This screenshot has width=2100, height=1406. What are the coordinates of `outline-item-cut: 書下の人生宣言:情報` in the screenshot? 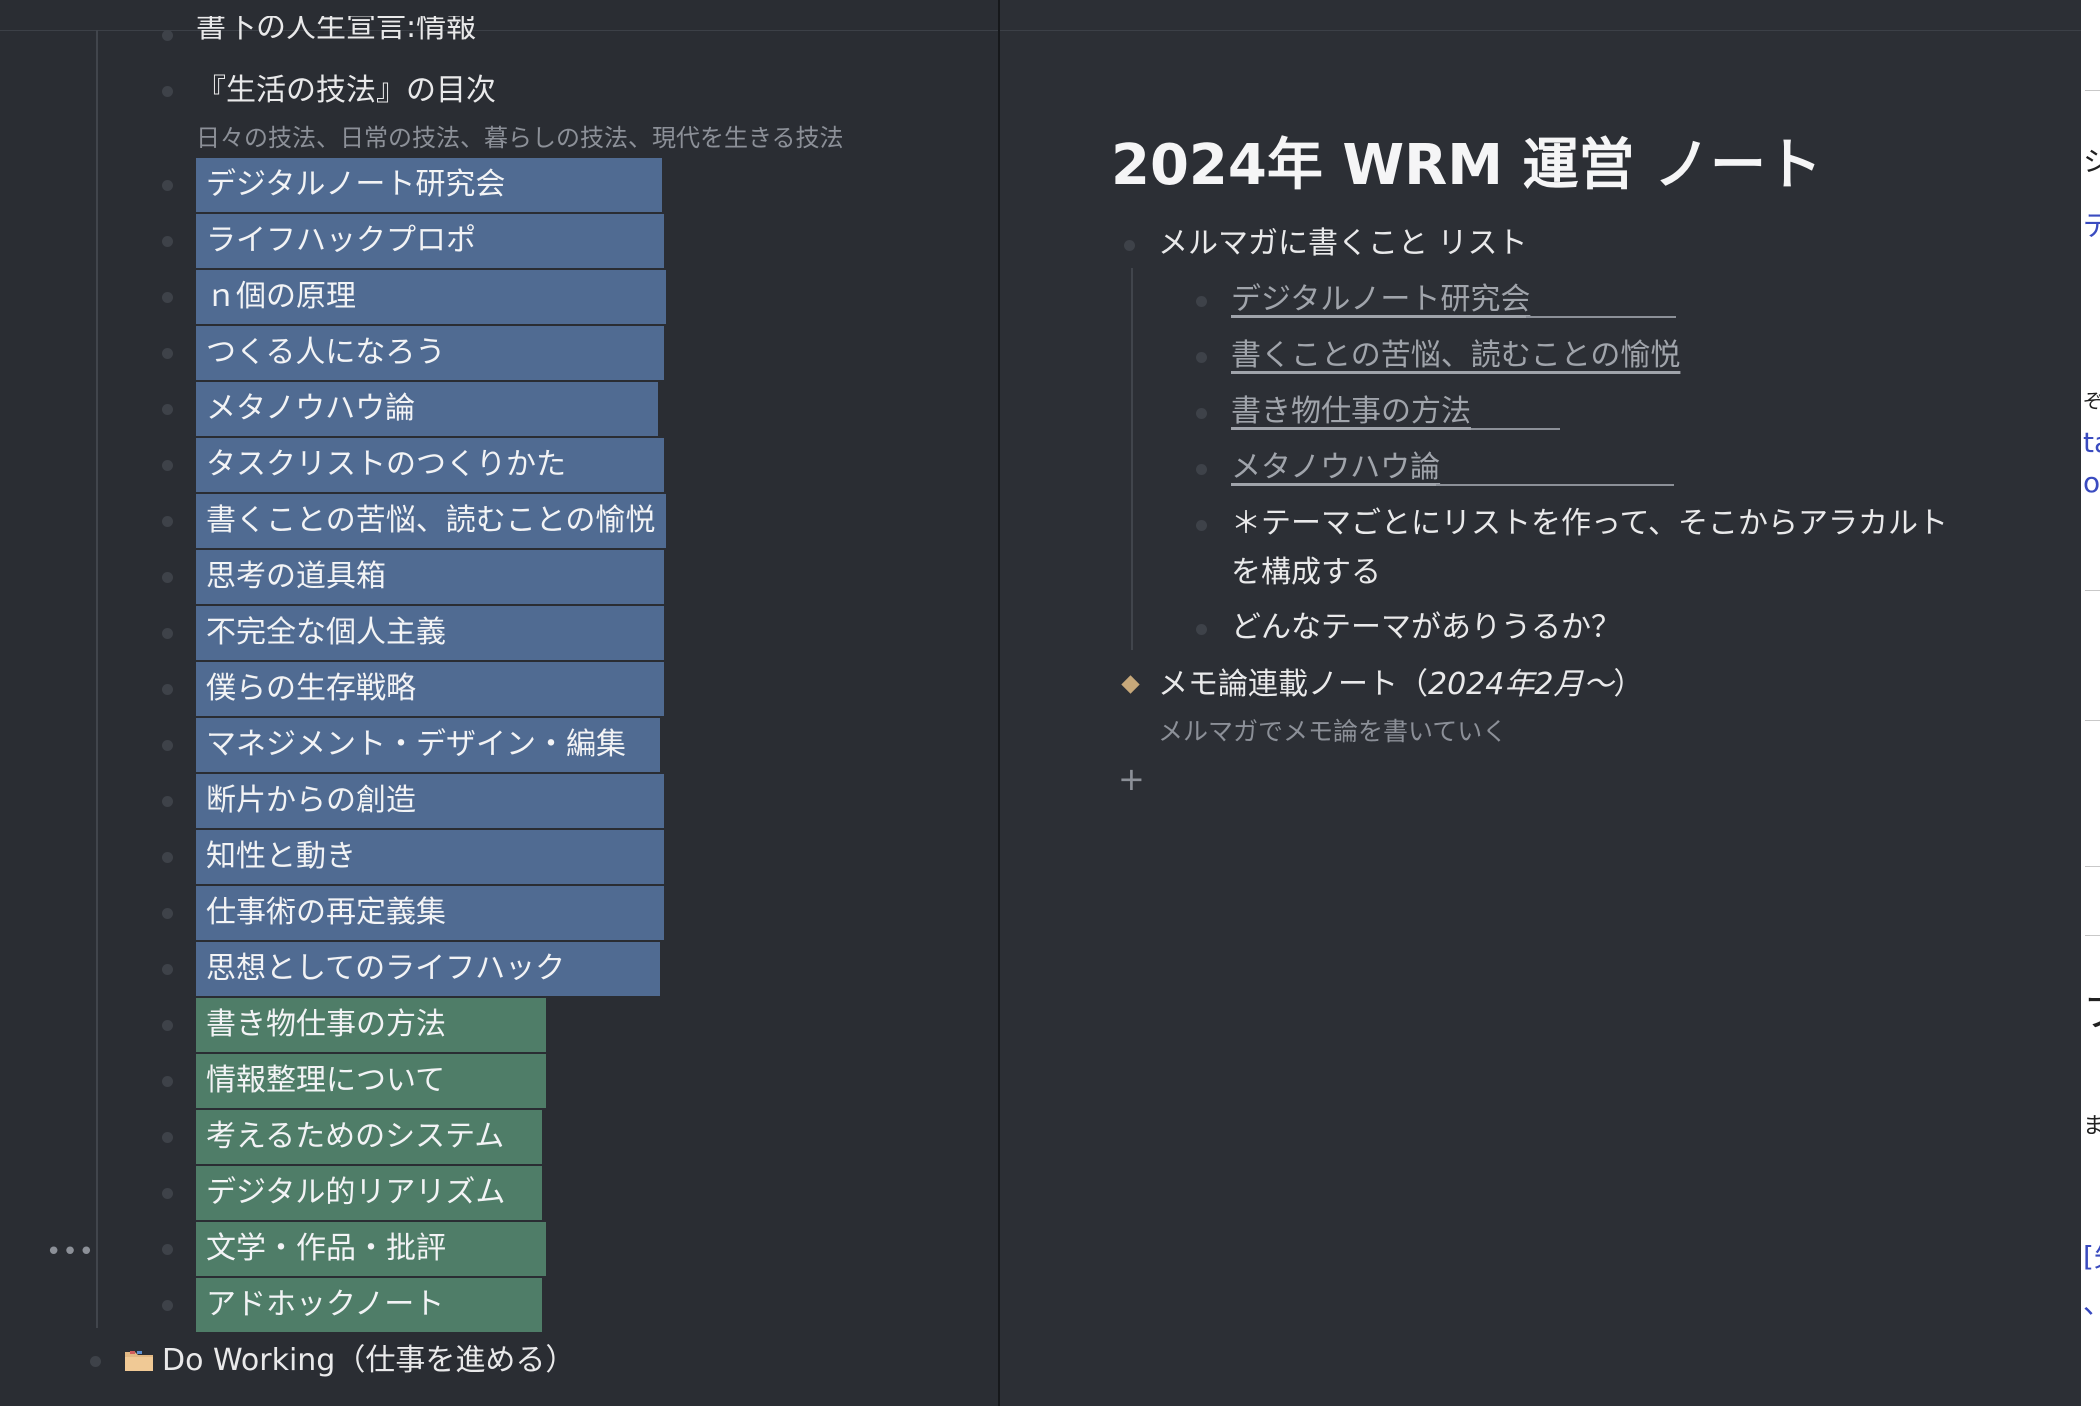 It's located at (336, 28).